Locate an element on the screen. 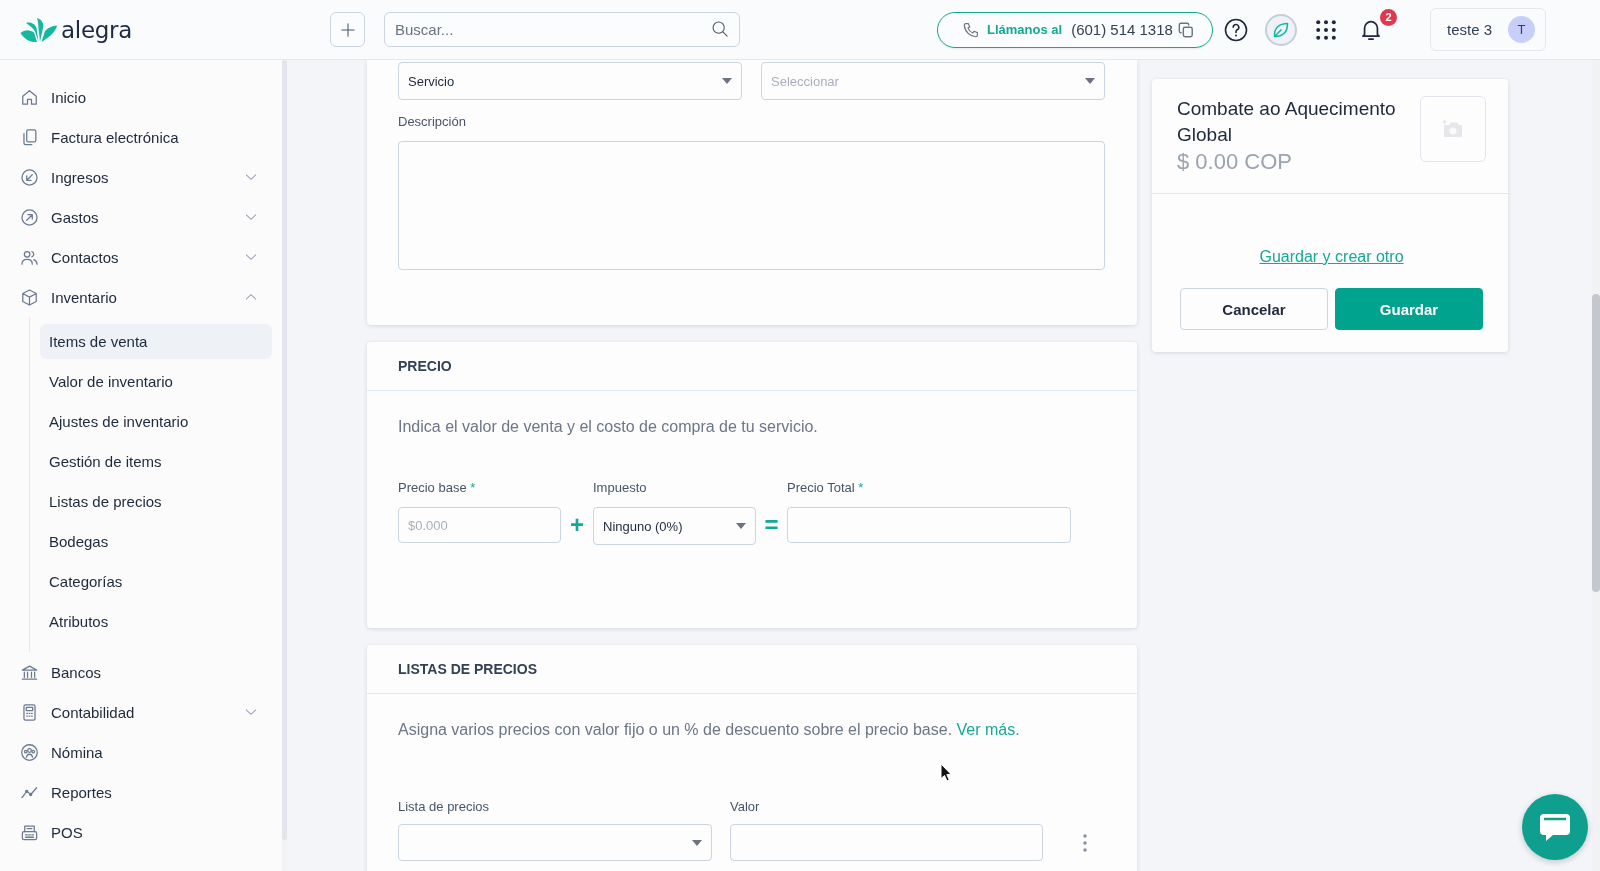 The width and height of the screenshot is (1600, 871). secondary-button: Cancelar is located at coordinates (1254, 309).